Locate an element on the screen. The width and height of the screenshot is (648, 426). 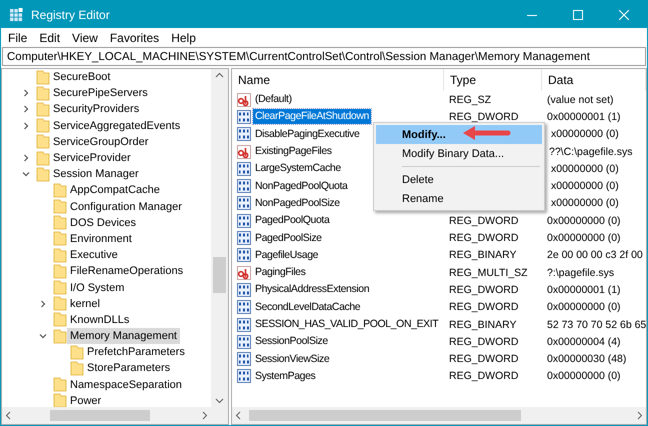
tree-item: StoreParameters is located at coordinates (129, 368).